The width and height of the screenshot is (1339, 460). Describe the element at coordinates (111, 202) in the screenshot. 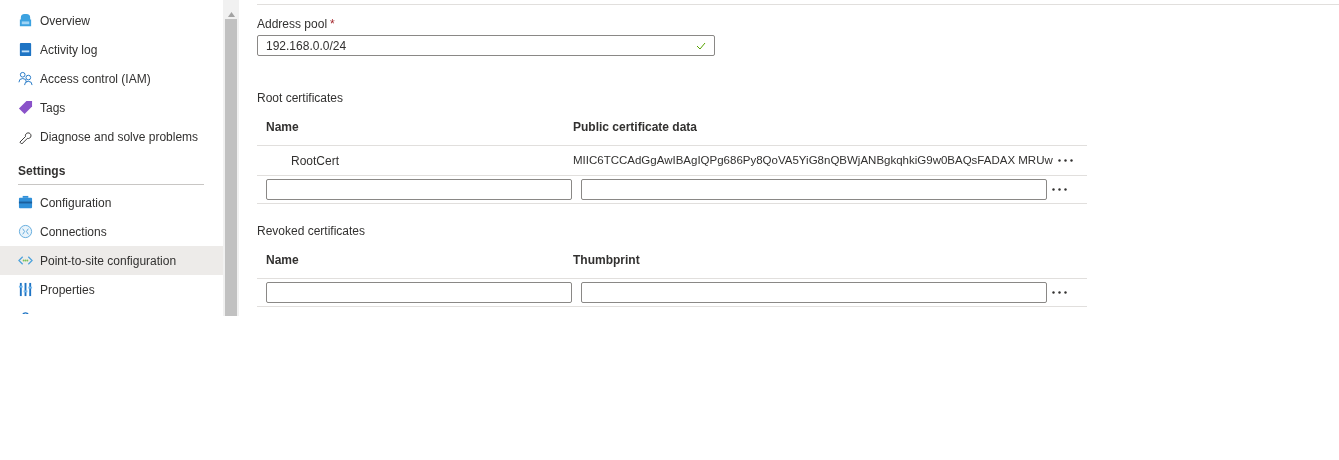

I see `sidebar-item: Configuration` at that location.